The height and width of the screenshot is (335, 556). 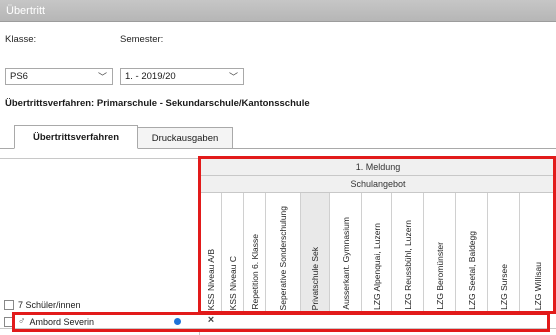 I want to click on semester-select-value: 1. - 2019/20, so click(x=150, y=76).